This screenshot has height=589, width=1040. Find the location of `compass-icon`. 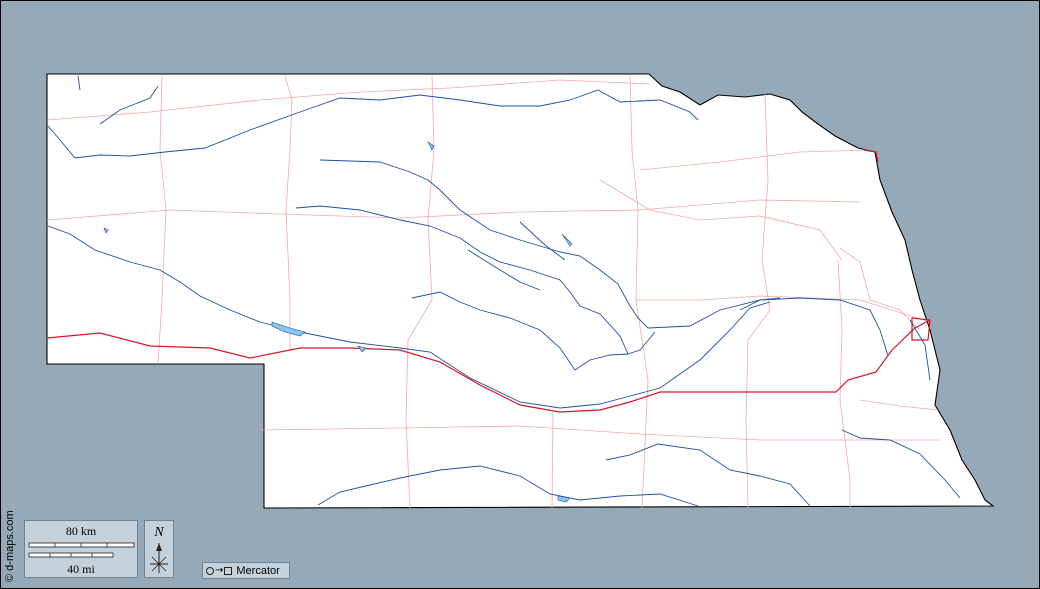

compass-icon is located at coordinates (159, 558).